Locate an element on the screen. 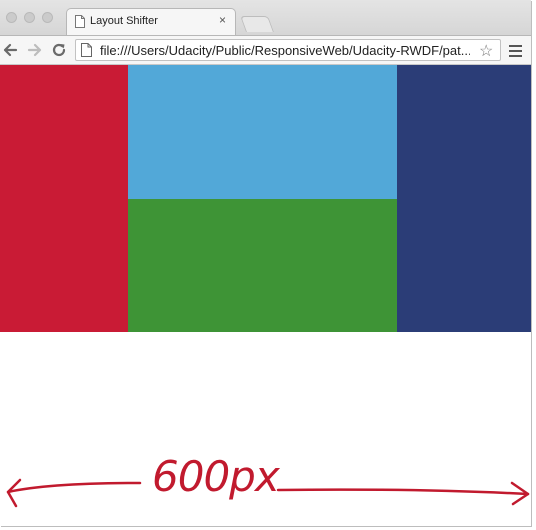 The image size is (536, 530). forward-button is located at coordinates (35, 52).